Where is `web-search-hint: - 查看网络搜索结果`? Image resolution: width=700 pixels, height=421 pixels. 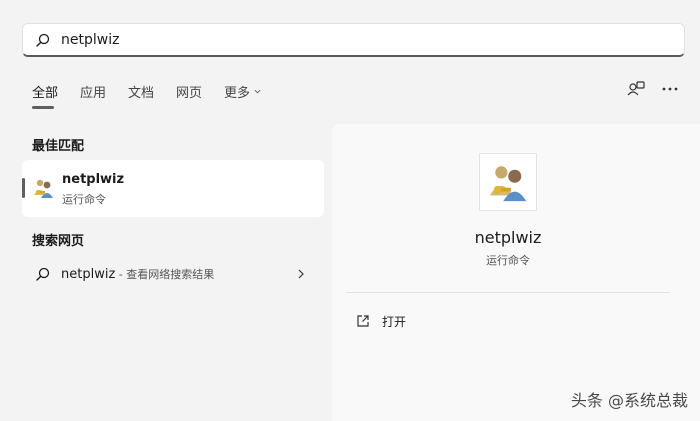
web-search-hint: - 查看网络搜索结果 is located at coordinates (165, 274).